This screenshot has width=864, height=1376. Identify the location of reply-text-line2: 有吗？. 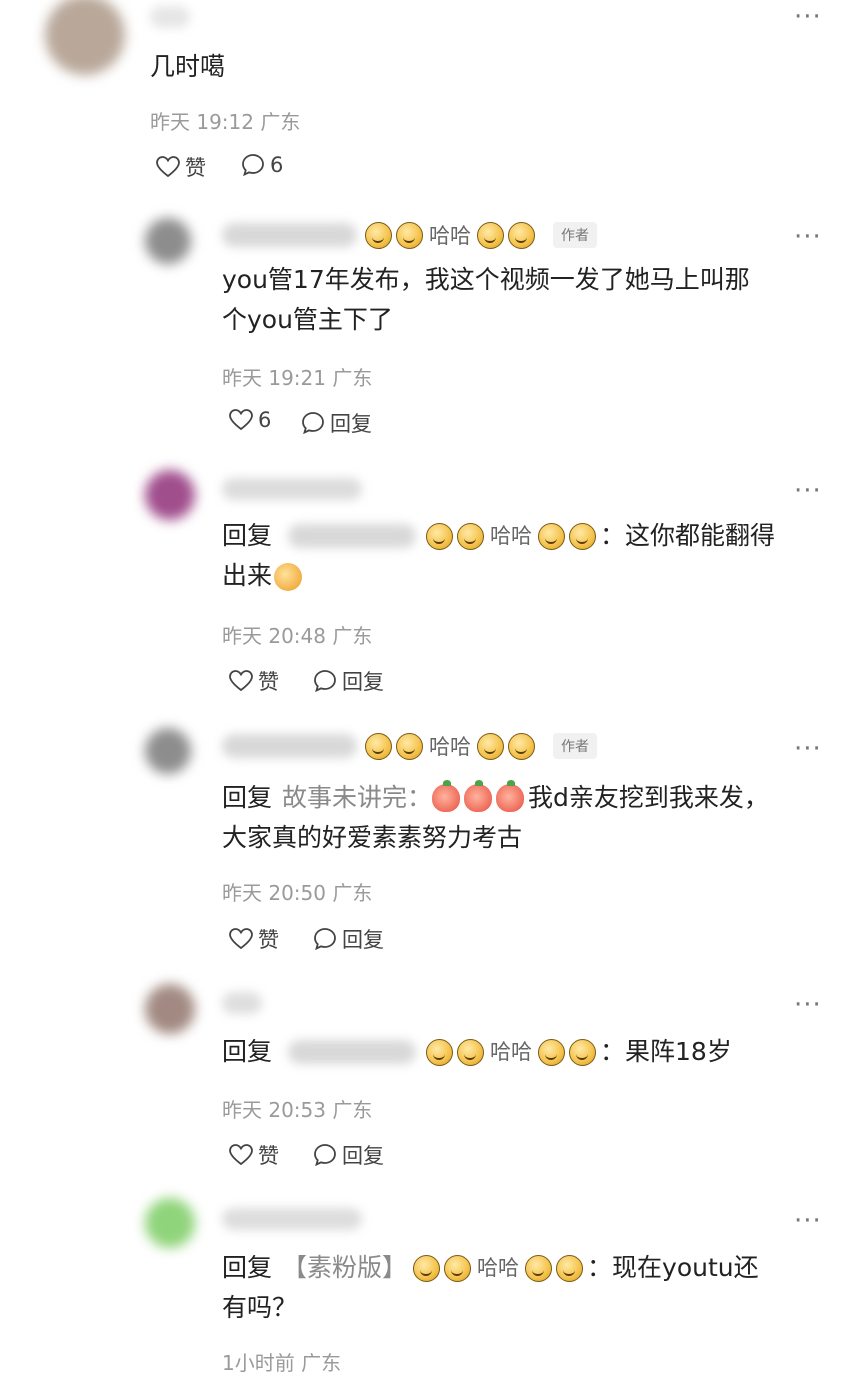
(260, 1307).